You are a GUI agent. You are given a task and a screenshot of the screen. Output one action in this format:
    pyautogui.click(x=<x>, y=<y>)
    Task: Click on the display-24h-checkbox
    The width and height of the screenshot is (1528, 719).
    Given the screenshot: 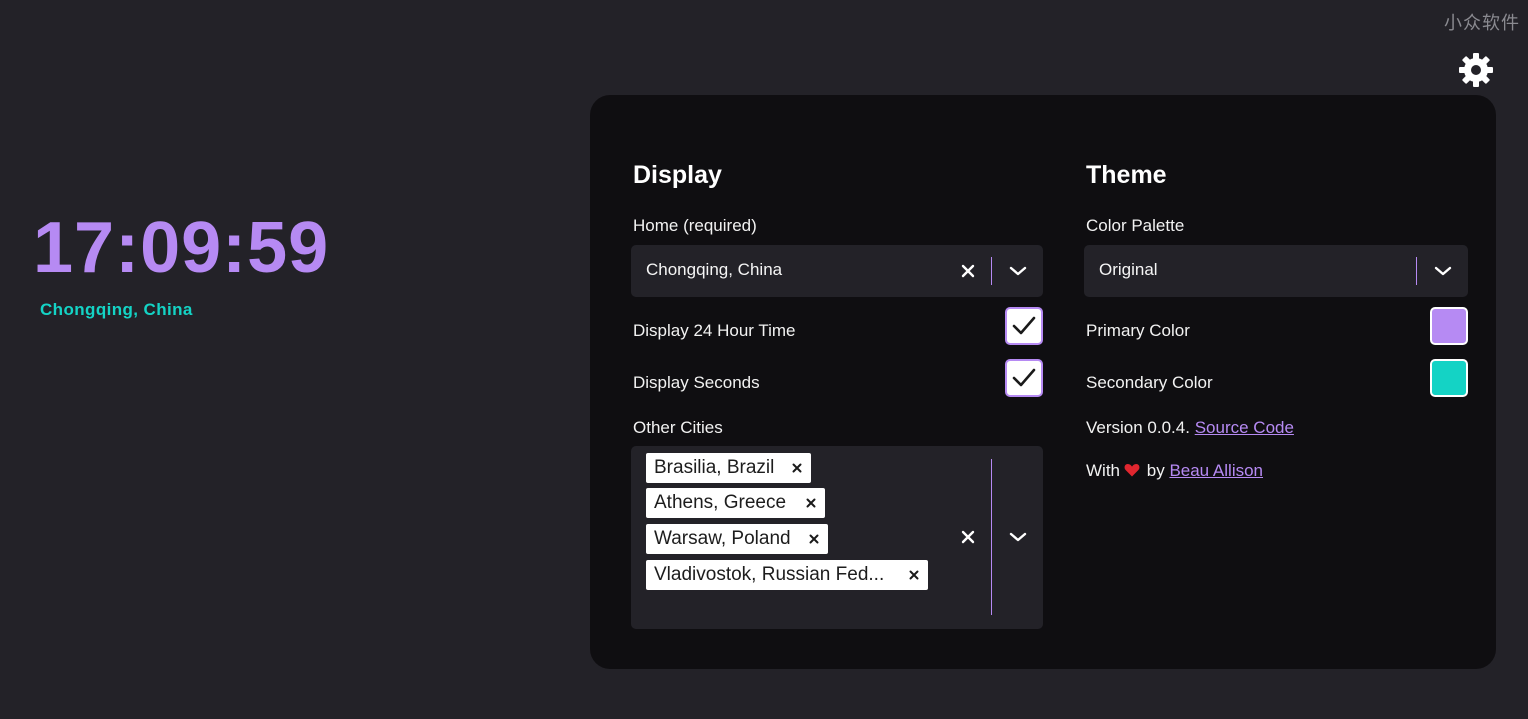 What is the action you would take?
    pyautogui.click(x=1024, y=326)
    